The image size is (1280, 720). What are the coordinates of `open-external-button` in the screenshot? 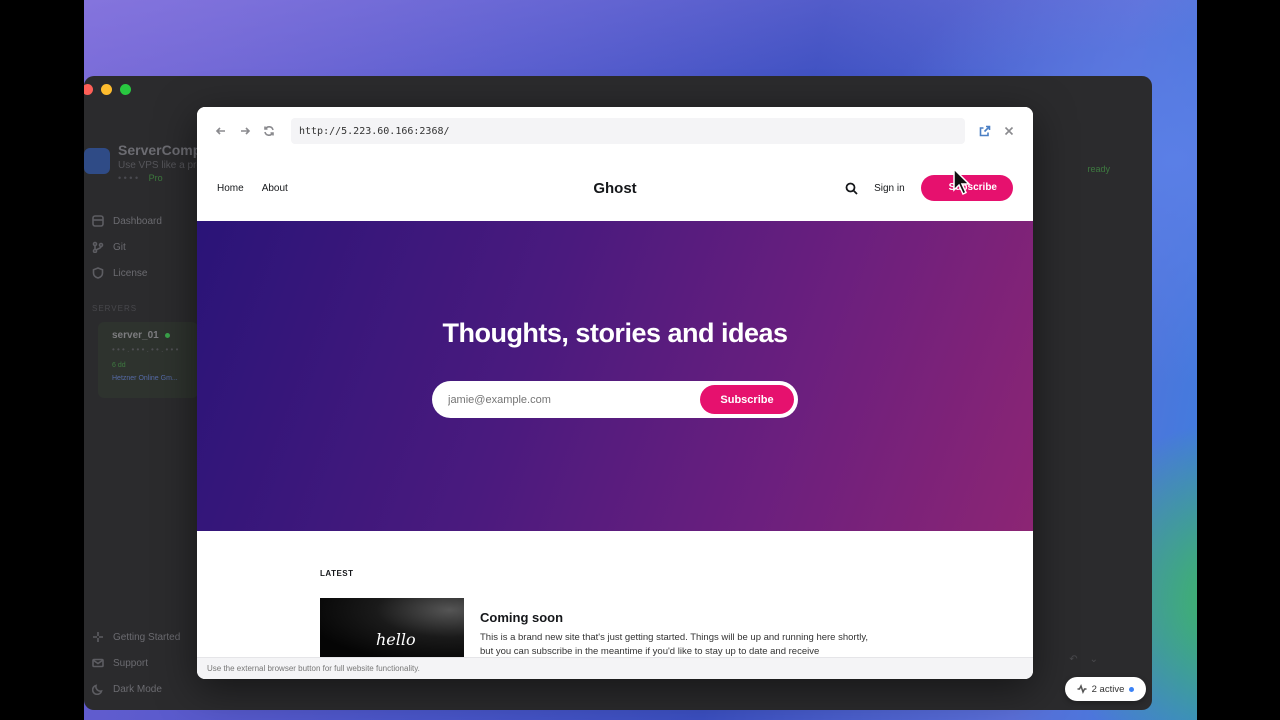 It's located at (985, 131).